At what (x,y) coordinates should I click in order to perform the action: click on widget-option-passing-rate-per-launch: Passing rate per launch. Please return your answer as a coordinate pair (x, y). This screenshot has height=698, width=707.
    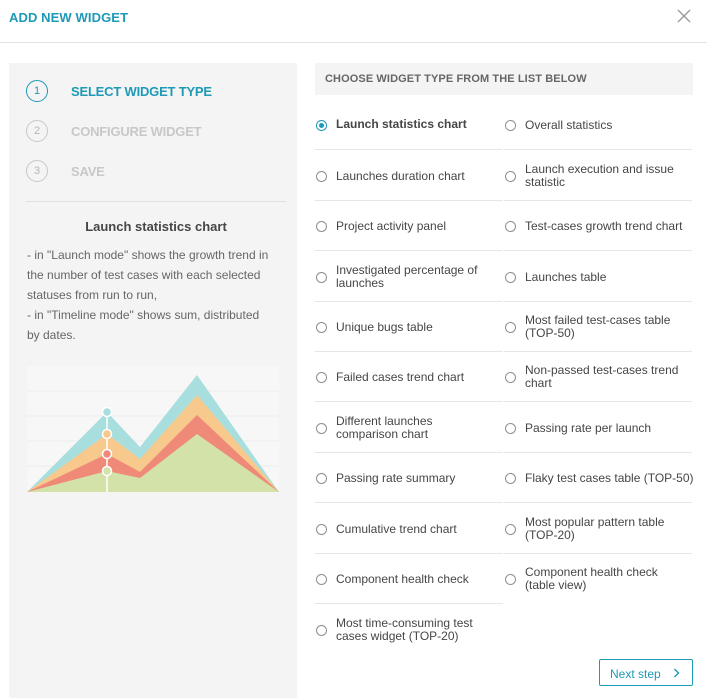
    Looking at the image, I should click on (598, 428).